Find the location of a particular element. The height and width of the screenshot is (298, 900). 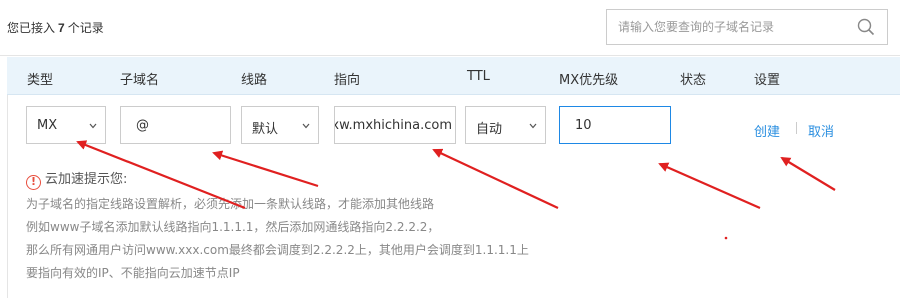

target-input: xw.mxhichina.com is located at coordinates (395, 125).